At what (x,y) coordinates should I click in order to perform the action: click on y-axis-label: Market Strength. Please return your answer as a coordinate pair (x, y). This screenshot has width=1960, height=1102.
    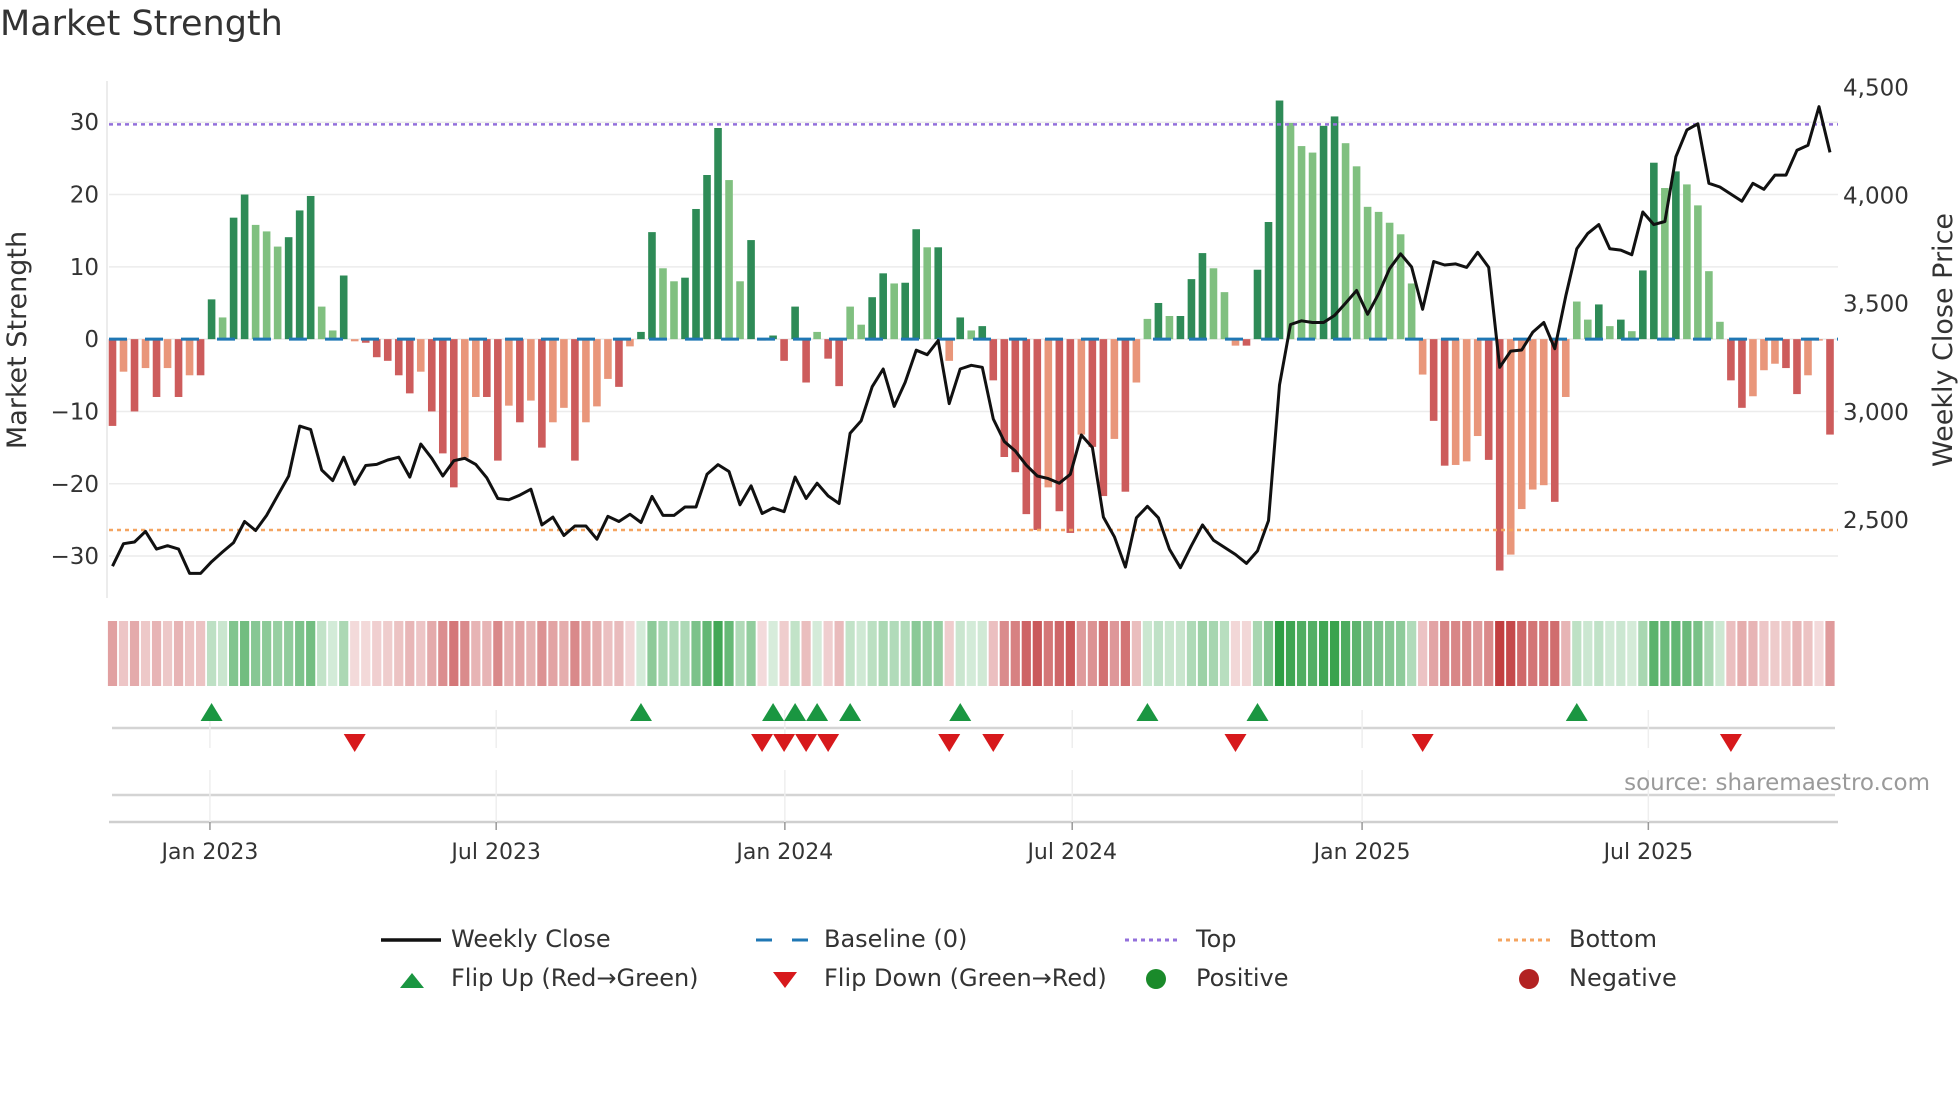
    Looking at the image, I should click on (17, 340).